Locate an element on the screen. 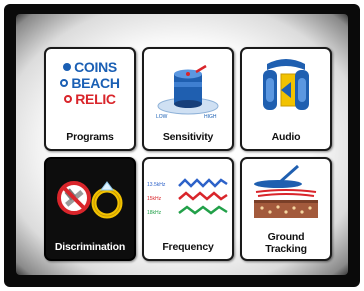  frequency-label-1: 13.5kHz is located at coordinates (156, 185).